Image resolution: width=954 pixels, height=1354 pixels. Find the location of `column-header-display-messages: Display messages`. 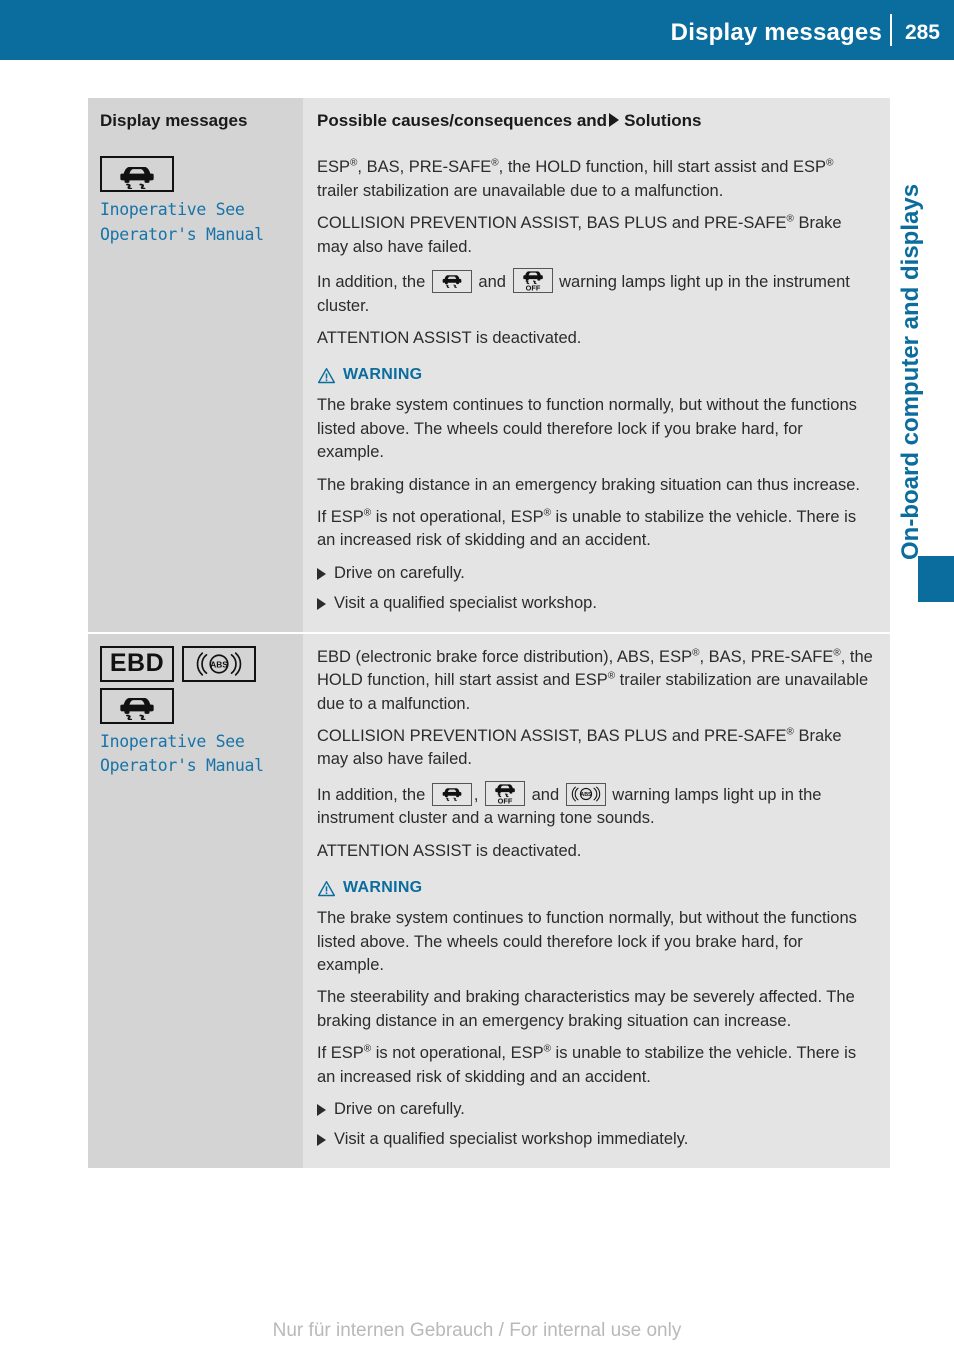

column-header-display-messages: Display messages is located at coordinates (174, 120).